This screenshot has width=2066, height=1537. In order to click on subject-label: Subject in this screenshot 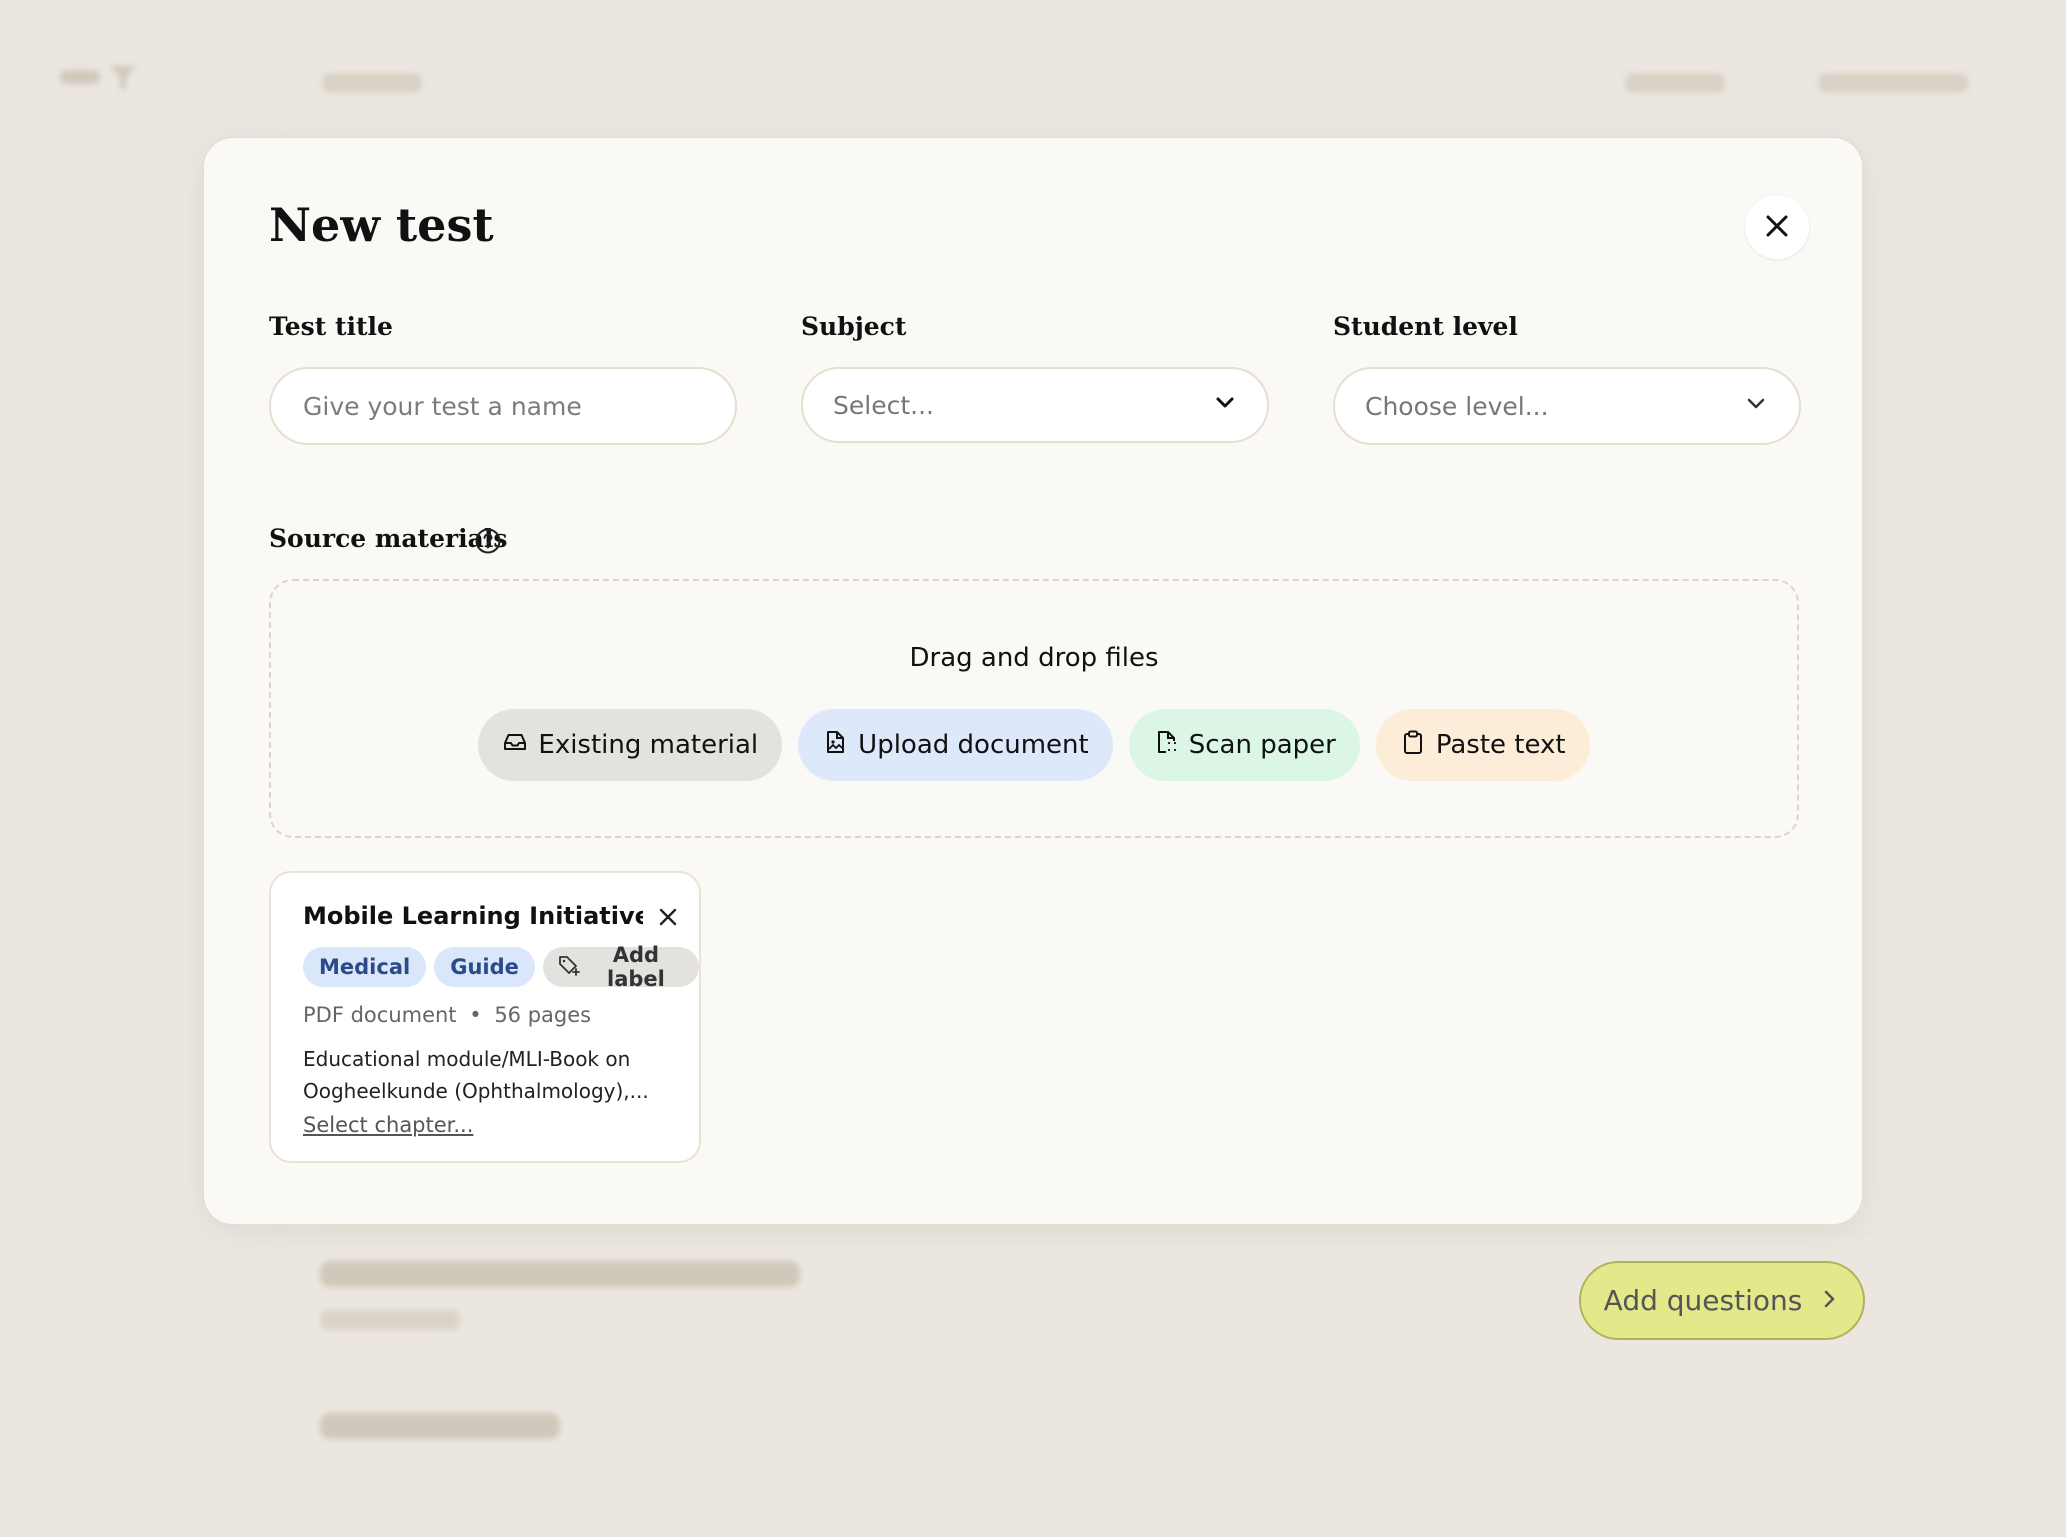, I will do `click(854, 326)`.